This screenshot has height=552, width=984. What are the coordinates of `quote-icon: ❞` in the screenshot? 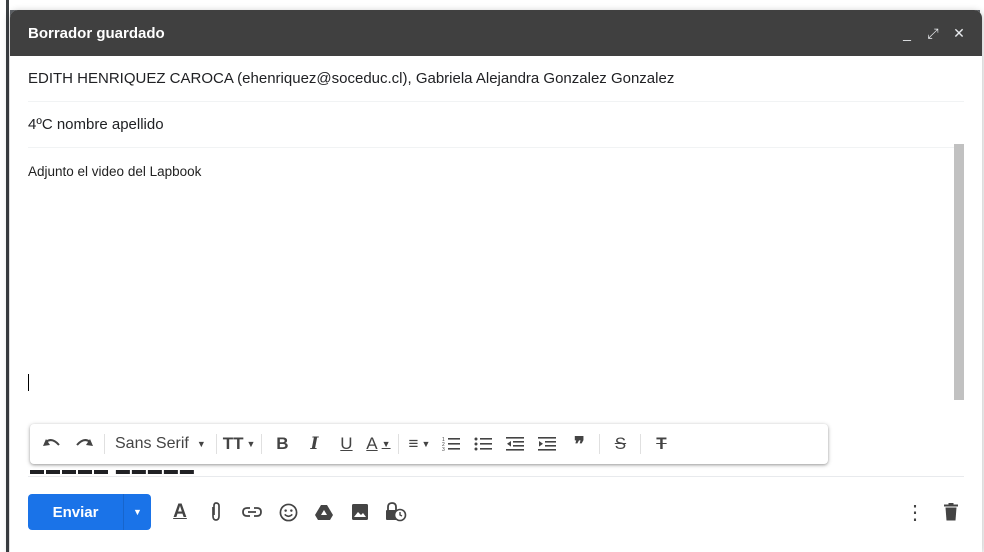 It's located at (579, 444).